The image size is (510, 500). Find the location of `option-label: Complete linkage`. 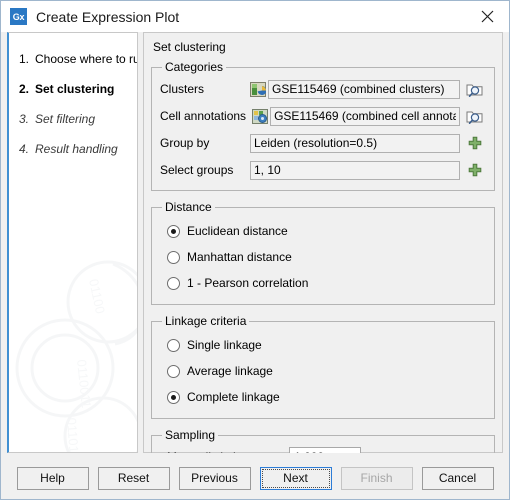

option-label: Complete linkage is located at coordinates (233, 397).